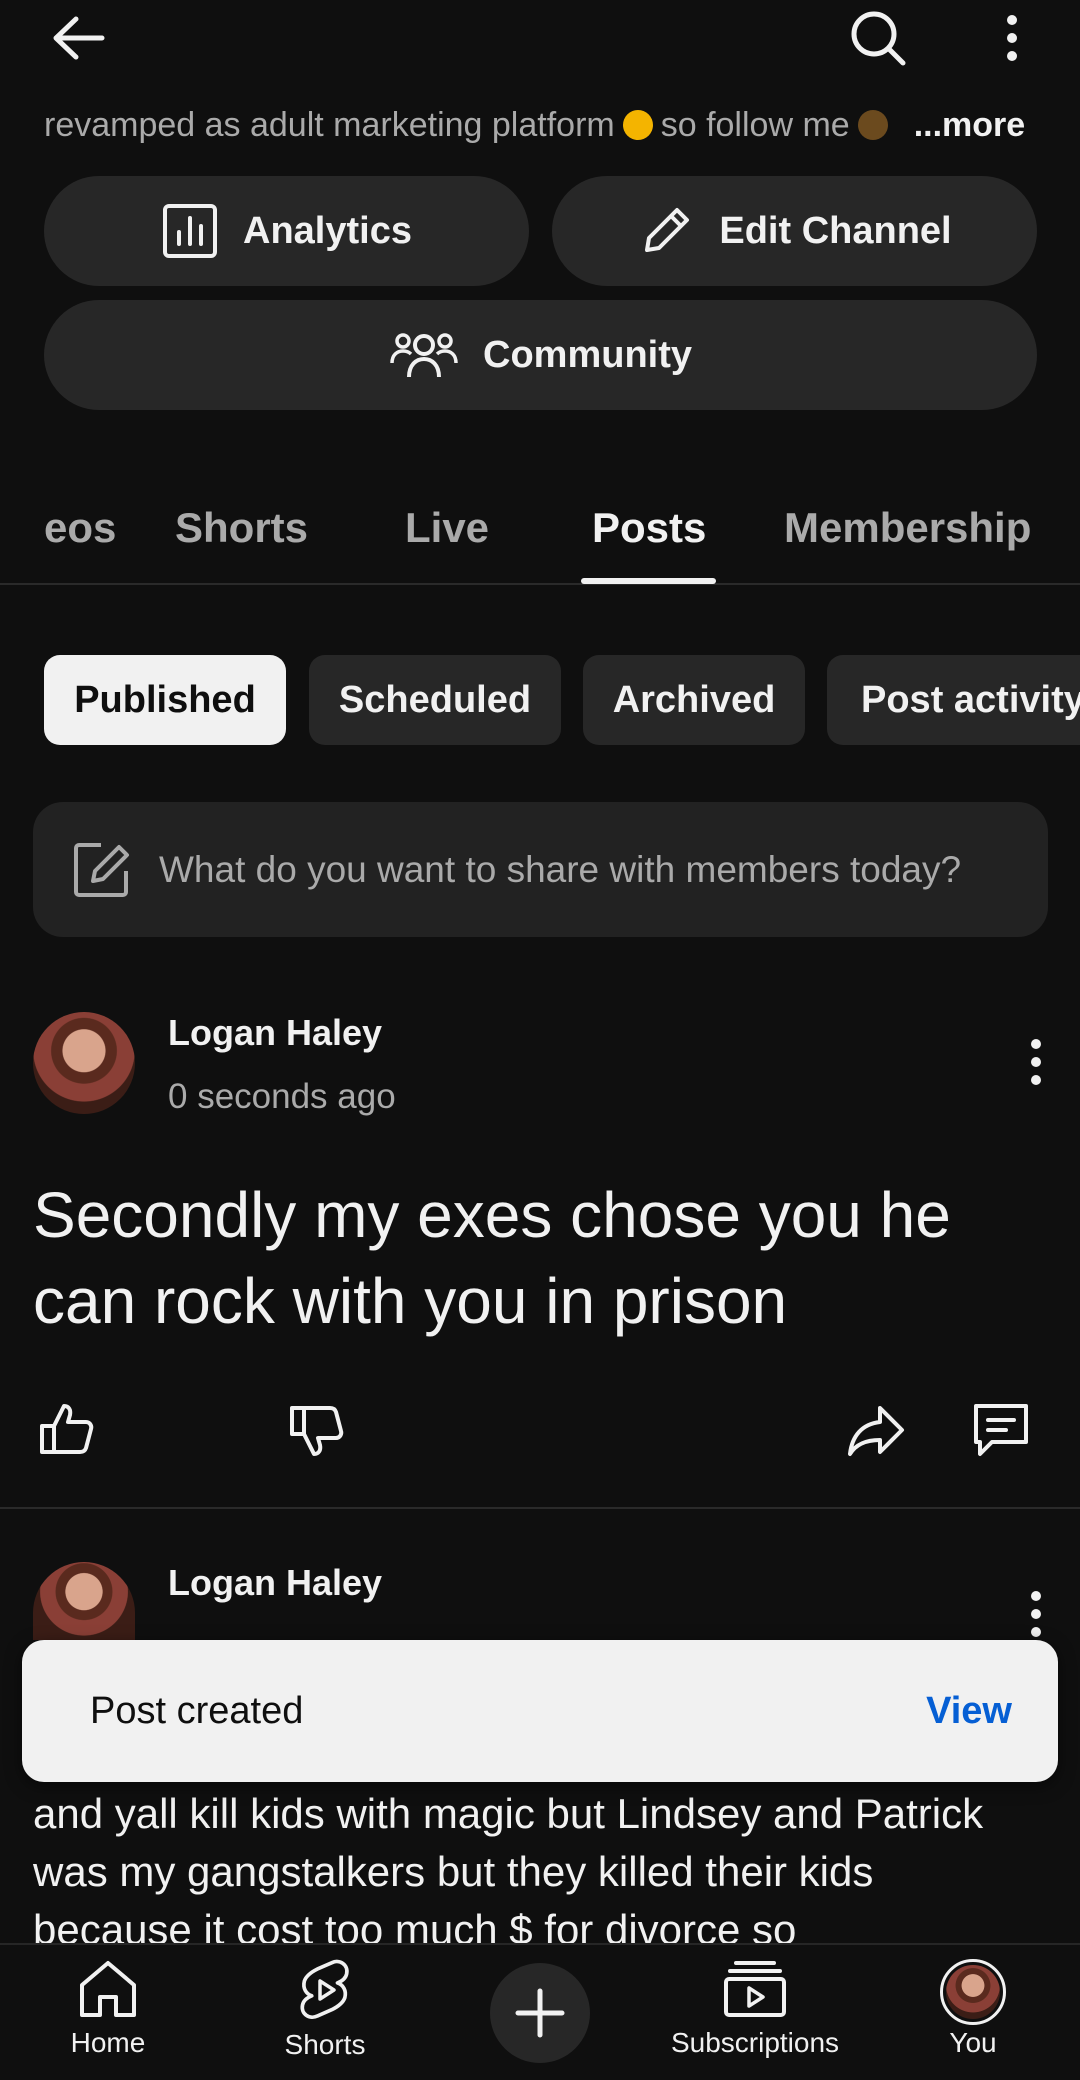  Describe the element at coordinates (587, 354) in the screenshot. I see `community-label: Community` at that location.